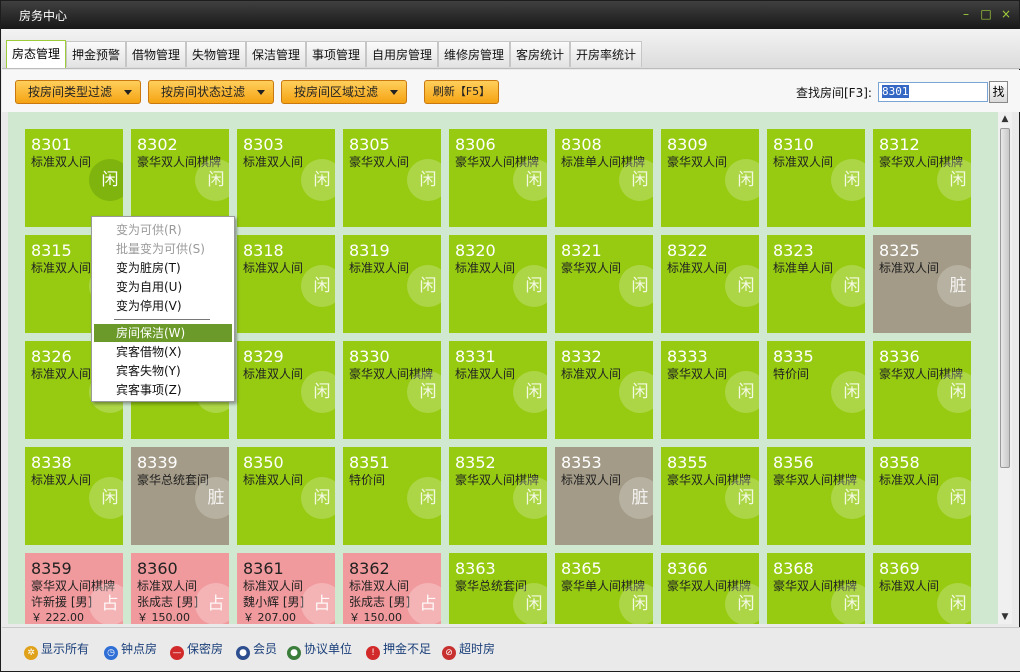  I want to click on room-number: 8319, so click(369, 250).